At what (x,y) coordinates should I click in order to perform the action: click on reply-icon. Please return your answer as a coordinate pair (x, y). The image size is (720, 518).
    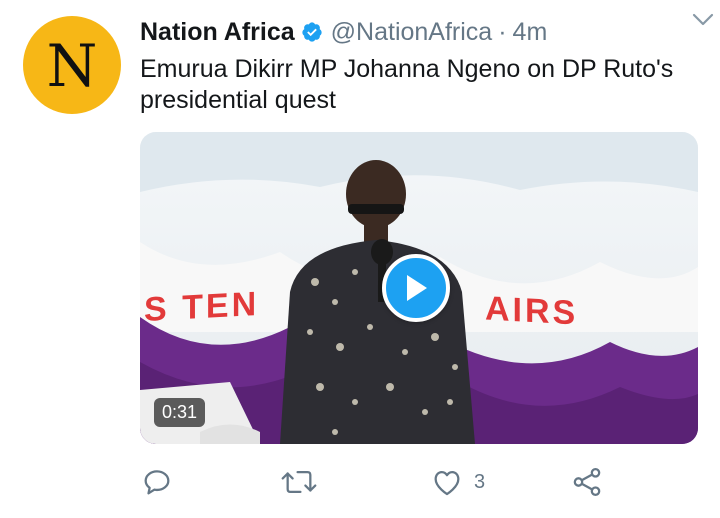
    Looking at the image, I should click on (157, 482).